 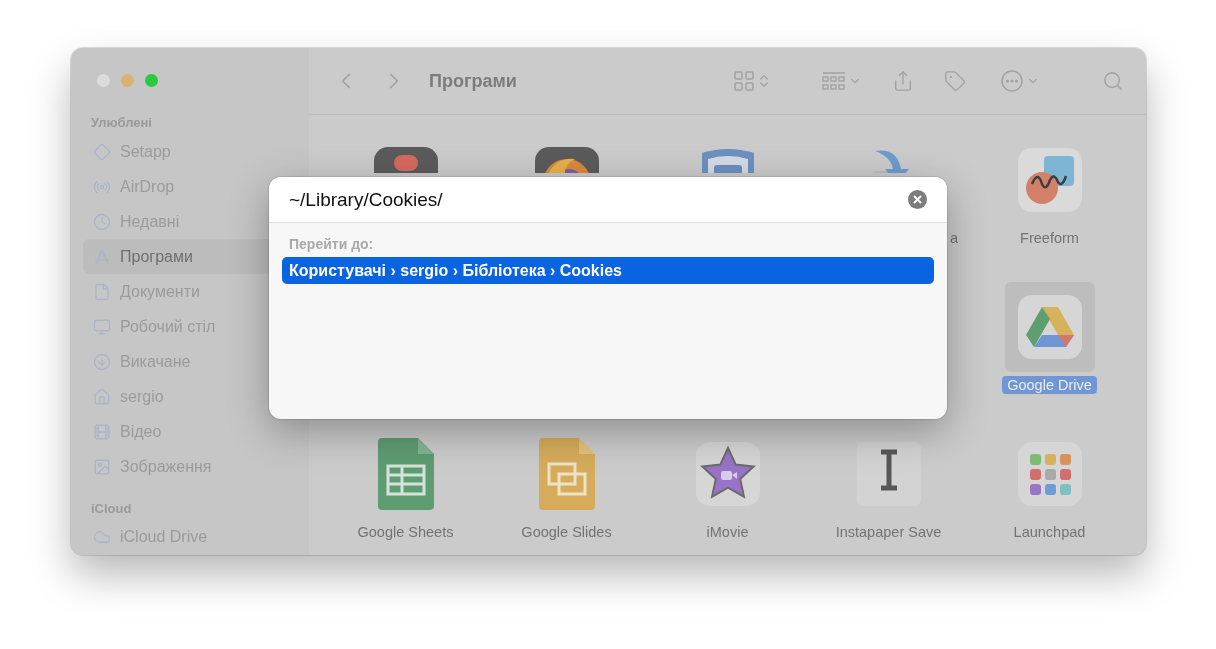 I want to click on app-label: Instapaper Save, so click(x=888, y=532).